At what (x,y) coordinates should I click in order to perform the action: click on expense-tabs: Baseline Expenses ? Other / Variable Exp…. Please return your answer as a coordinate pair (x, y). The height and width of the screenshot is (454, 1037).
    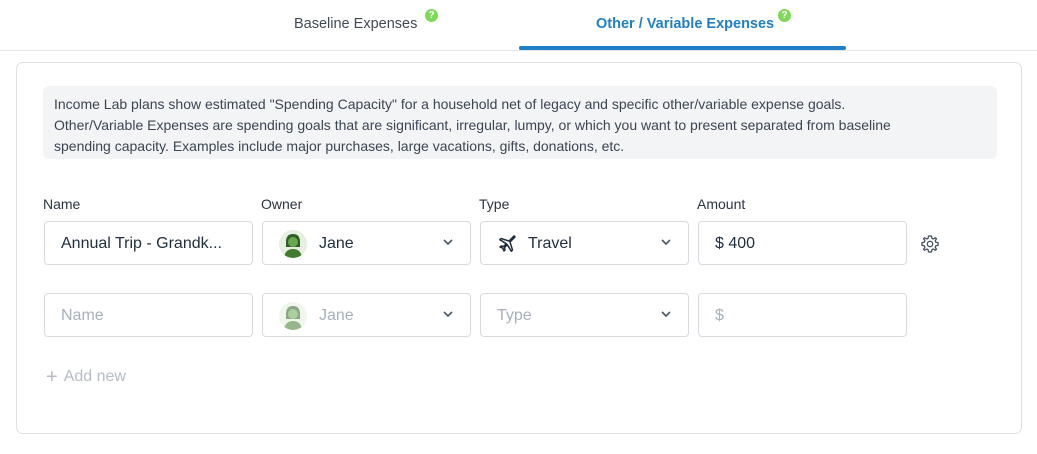
    Looking at the image, I should click on (518, 25).